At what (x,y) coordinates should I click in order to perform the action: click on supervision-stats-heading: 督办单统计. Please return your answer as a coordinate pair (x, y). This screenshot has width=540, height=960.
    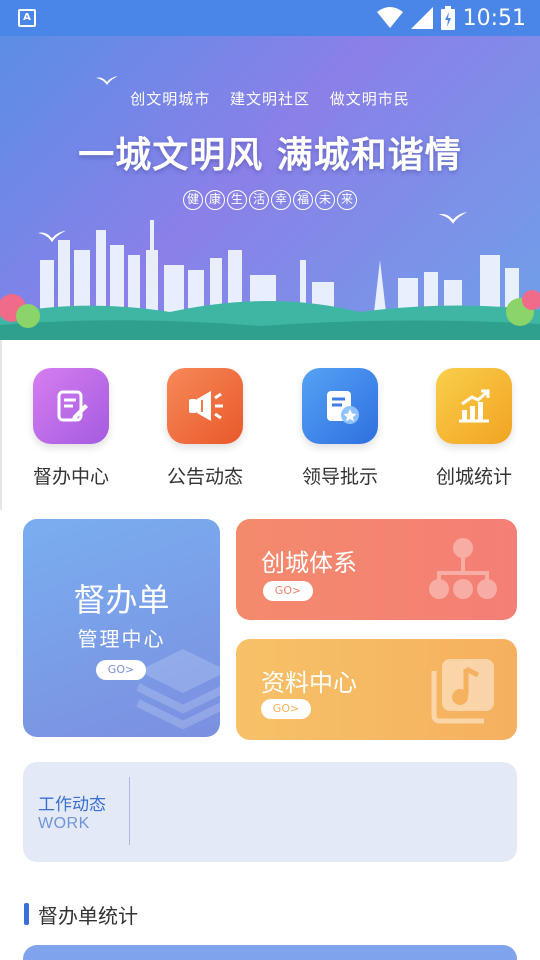
    Looking at the image, I should click on (81, 915).